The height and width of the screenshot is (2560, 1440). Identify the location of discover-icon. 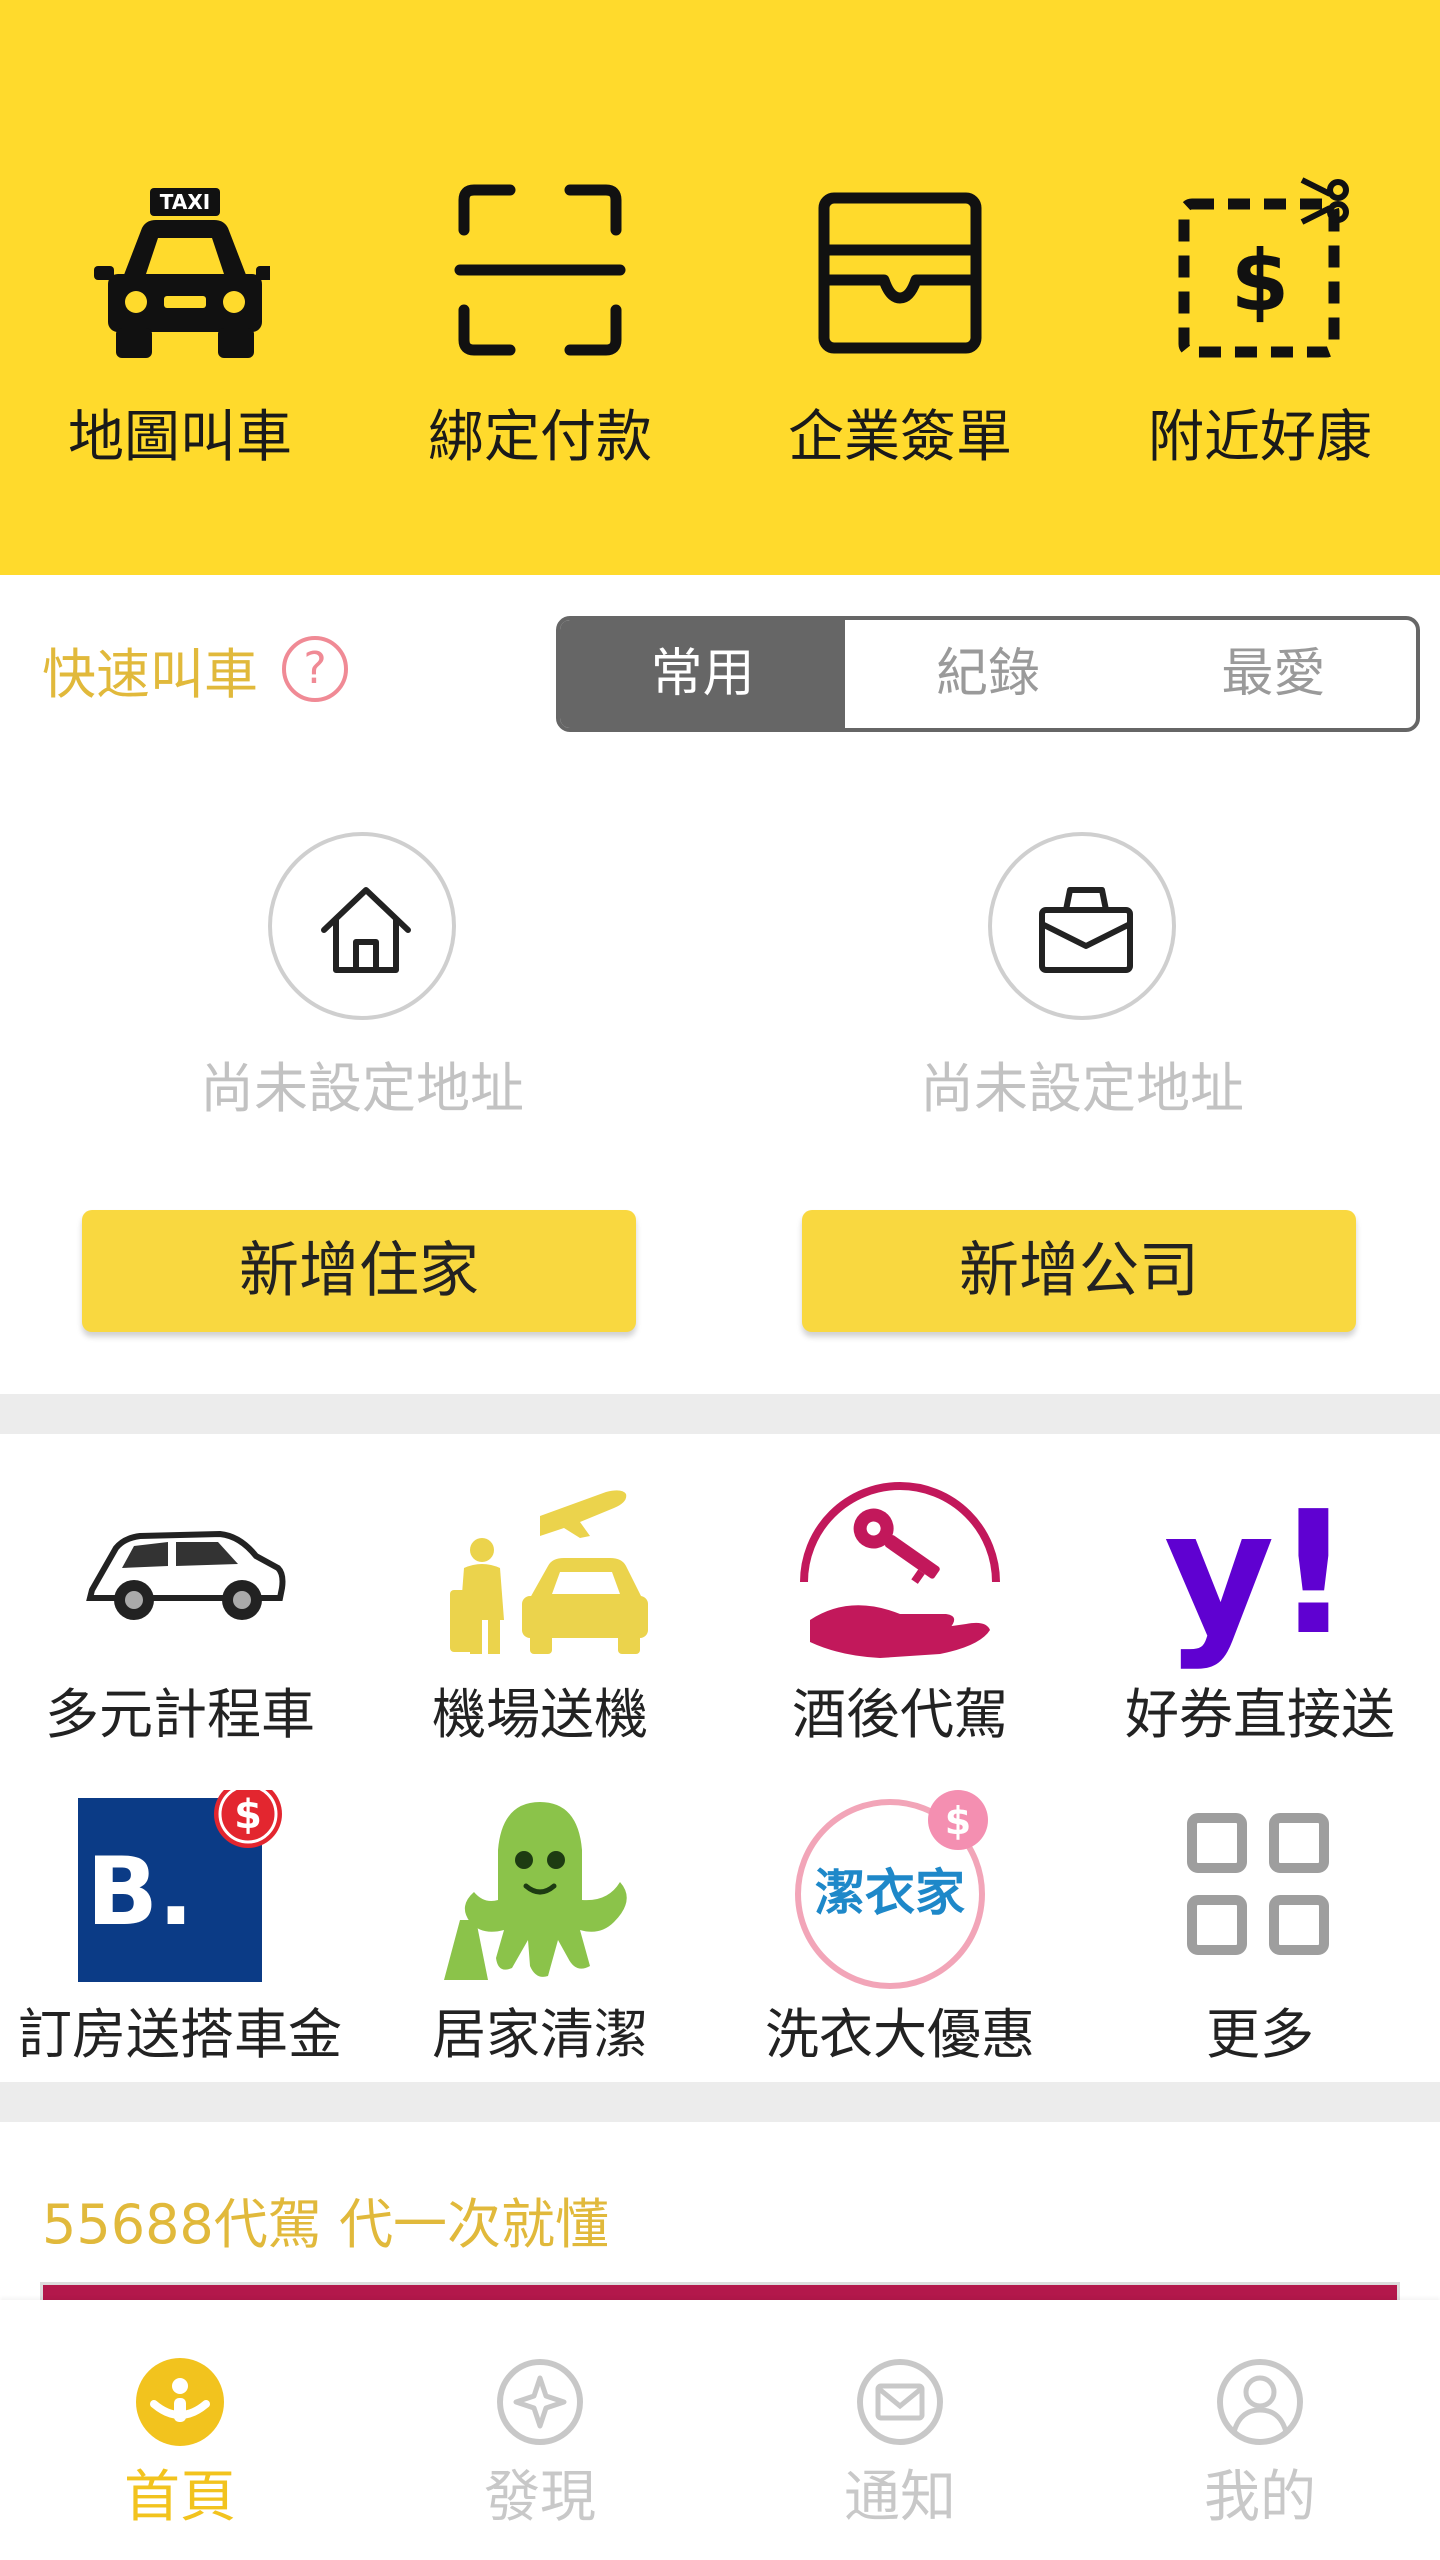
(540, 2402).